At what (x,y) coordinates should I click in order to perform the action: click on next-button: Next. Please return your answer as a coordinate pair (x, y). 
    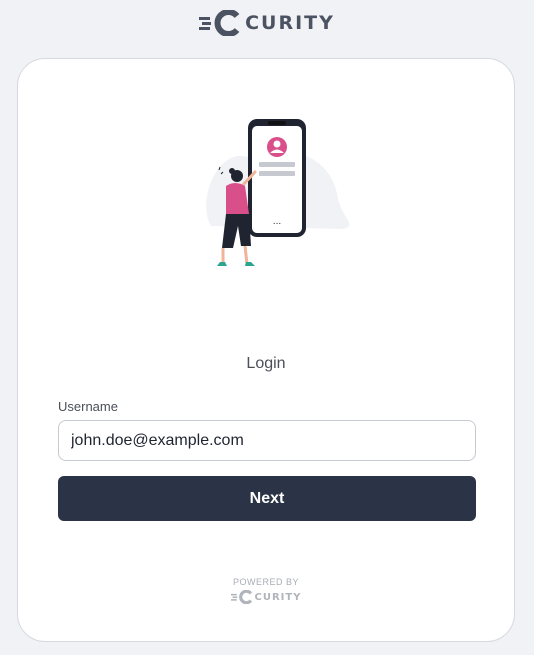
    Looking at the image, I should click on (267, 498).